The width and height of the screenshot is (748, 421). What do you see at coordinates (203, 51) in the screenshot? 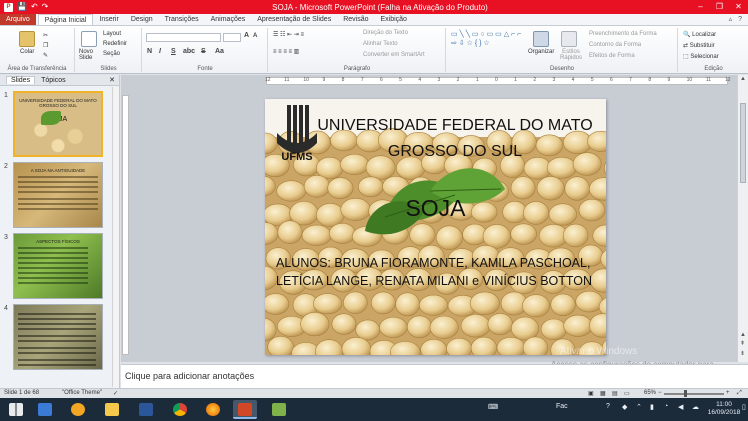
I see `strikethrough-button: S` at bounding box center [203, 51].